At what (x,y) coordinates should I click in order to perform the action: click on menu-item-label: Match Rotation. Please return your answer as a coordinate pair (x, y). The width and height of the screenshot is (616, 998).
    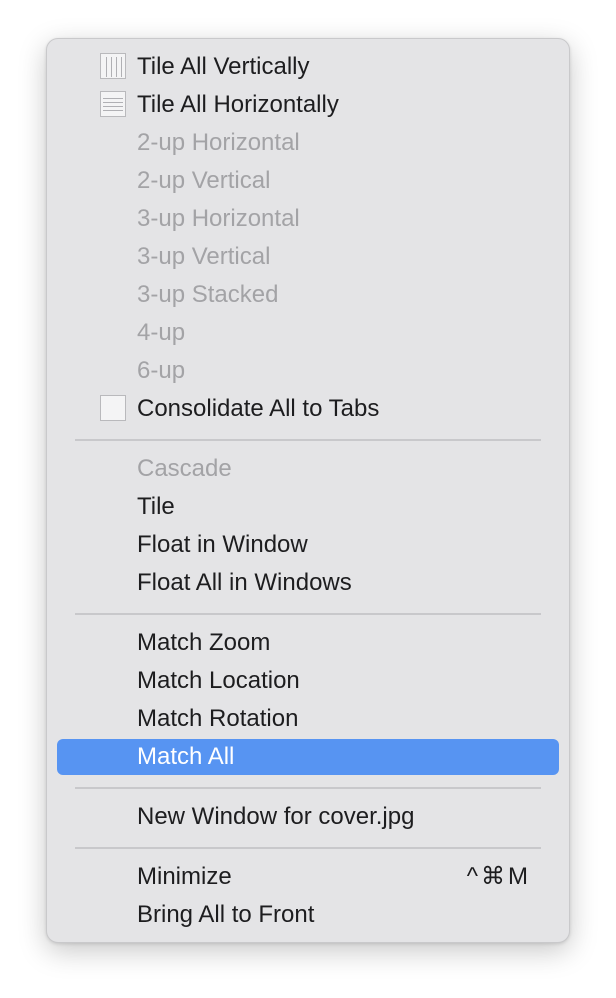
    Looking at the image, I should click on (218, 718).